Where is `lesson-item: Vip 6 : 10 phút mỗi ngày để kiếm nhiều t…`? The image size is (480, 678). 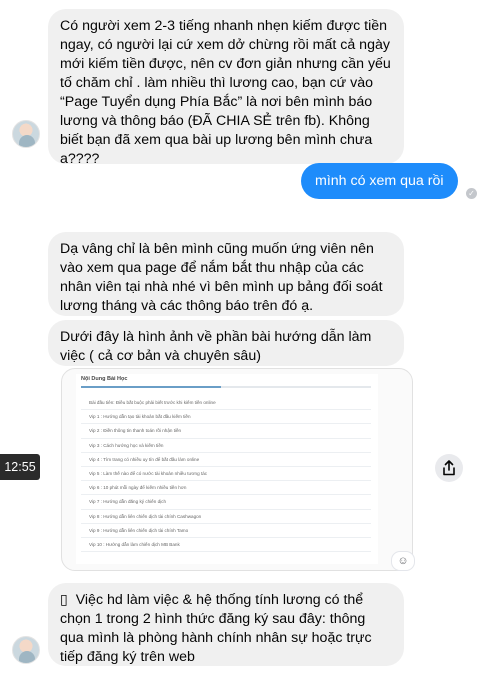
lesson-item: Vip 6 : 10 phút mỗi ngày để kiếm nhiều t… is located at coordinates (226, 488).